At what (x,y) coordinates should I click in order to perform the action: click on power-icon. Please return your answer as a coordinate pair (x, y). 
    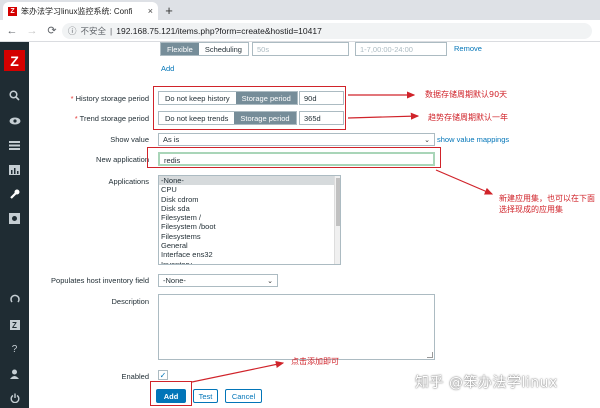
    Looking at the image, I should click on (14, 397).